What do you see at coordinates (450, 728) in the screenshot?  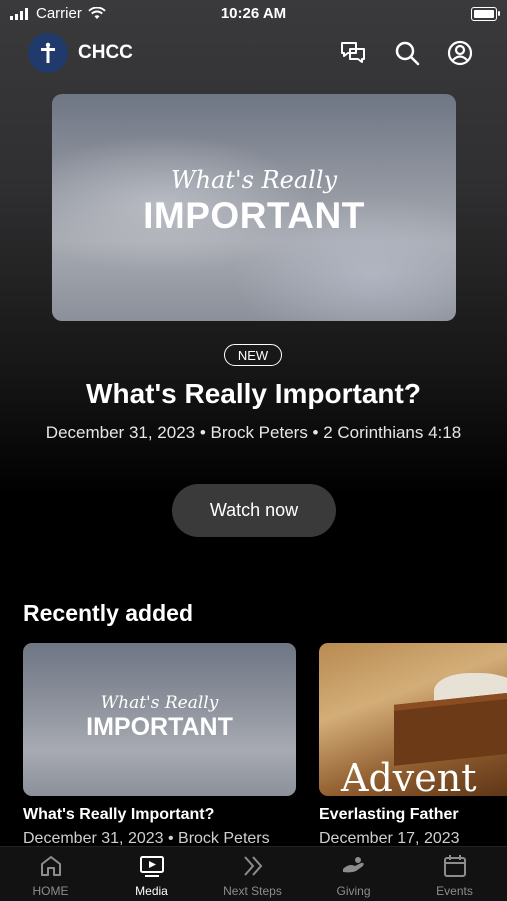 I see `manger-image` at bounding box center [450, 728].